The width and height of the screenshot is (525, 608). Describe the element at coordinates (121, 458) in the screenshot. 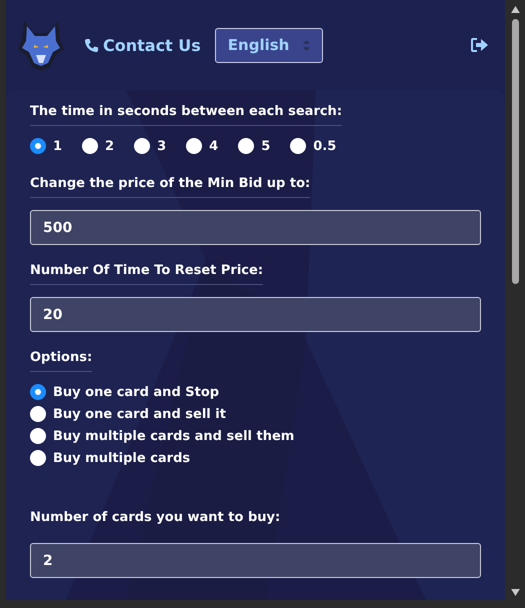

I see `radio-label: Buy multiple cards` at that location.